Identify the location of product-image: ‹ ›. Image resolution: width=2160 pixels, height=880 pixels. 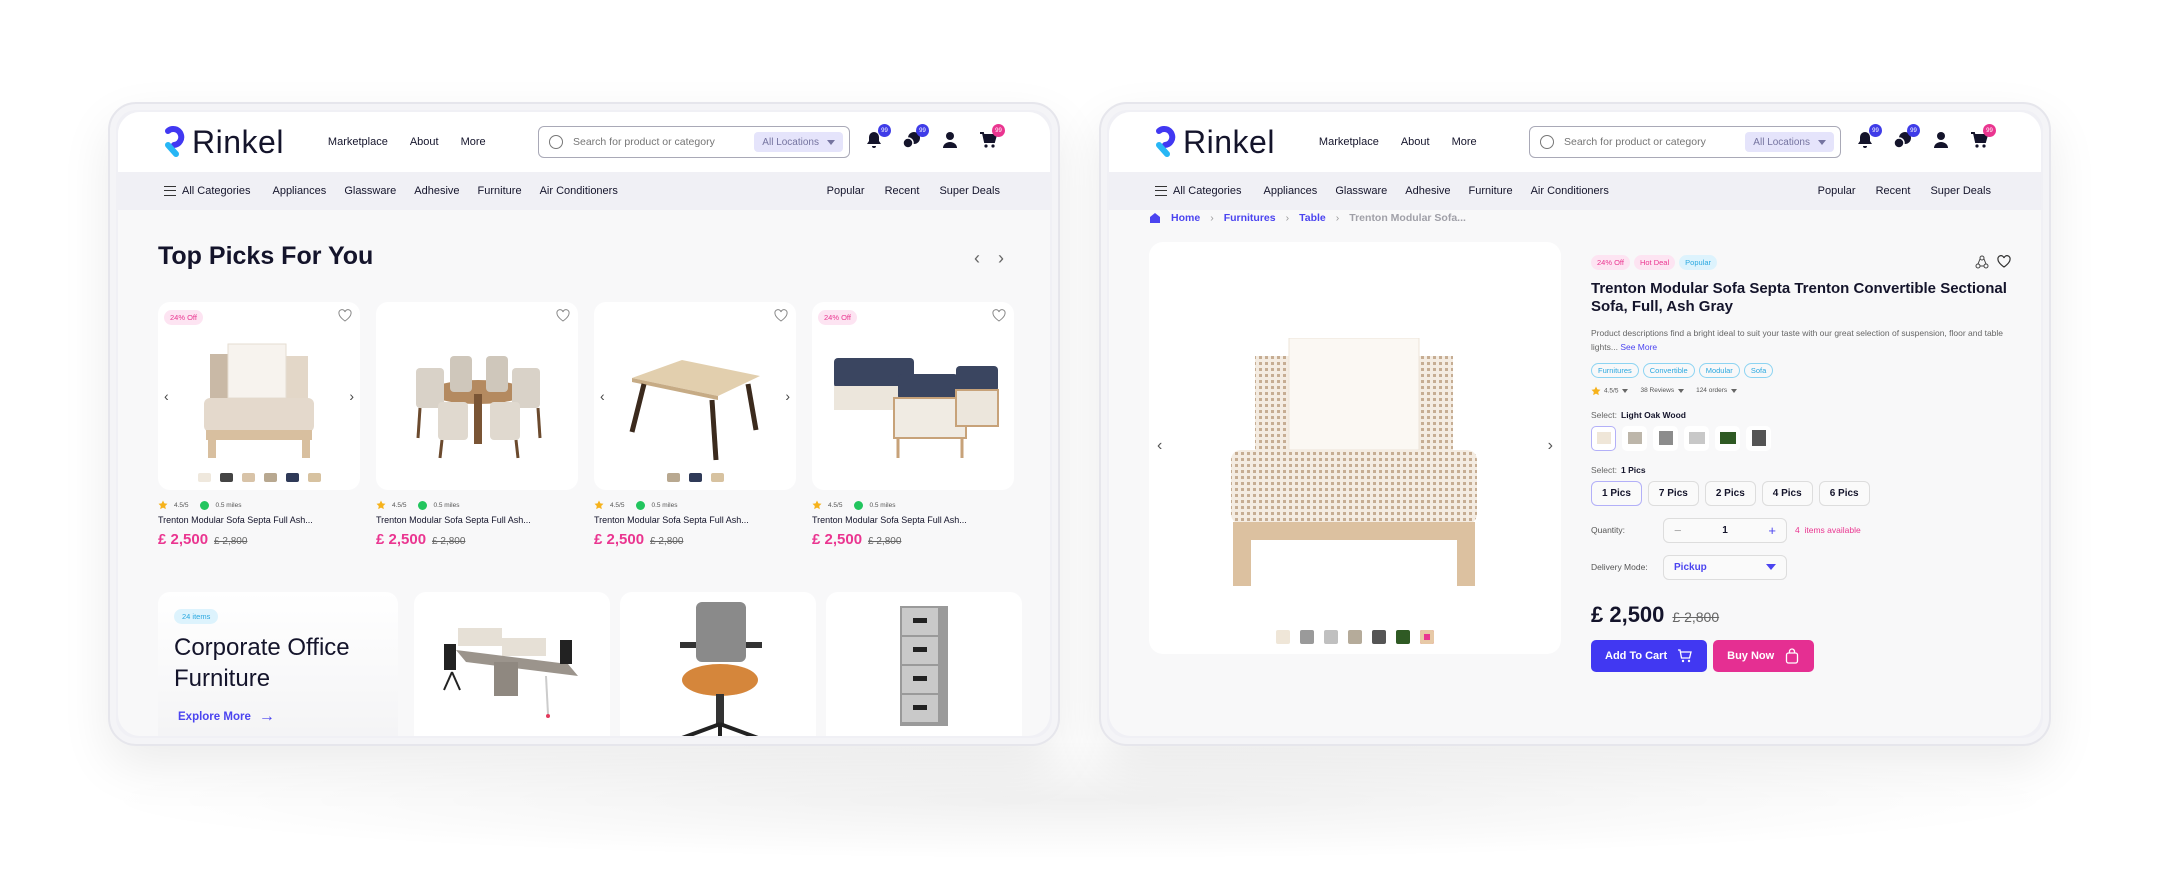
(695, 396).